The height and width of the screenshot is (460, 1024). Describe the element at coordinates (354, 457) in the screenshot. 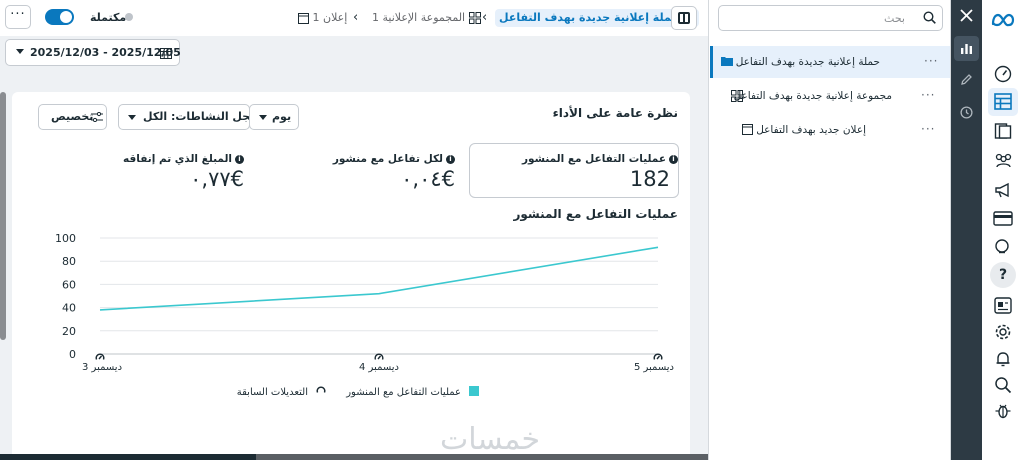

I see `horizontal-scrollbar` at that location.